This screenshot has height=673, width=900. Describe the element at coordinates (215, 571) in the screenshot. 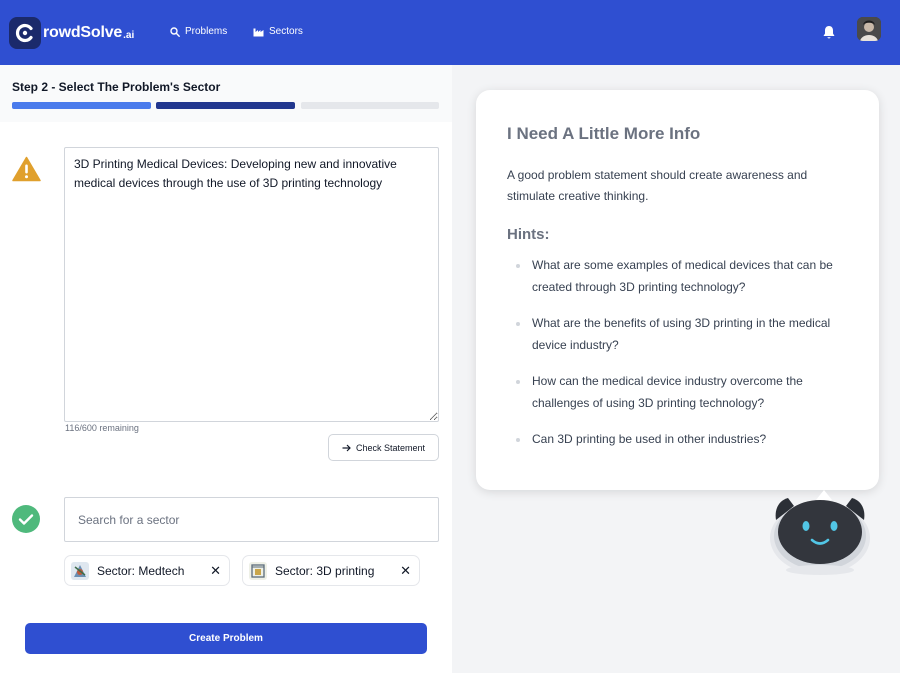

I see `remove-chip-medtech-icon: ✕` at that location.